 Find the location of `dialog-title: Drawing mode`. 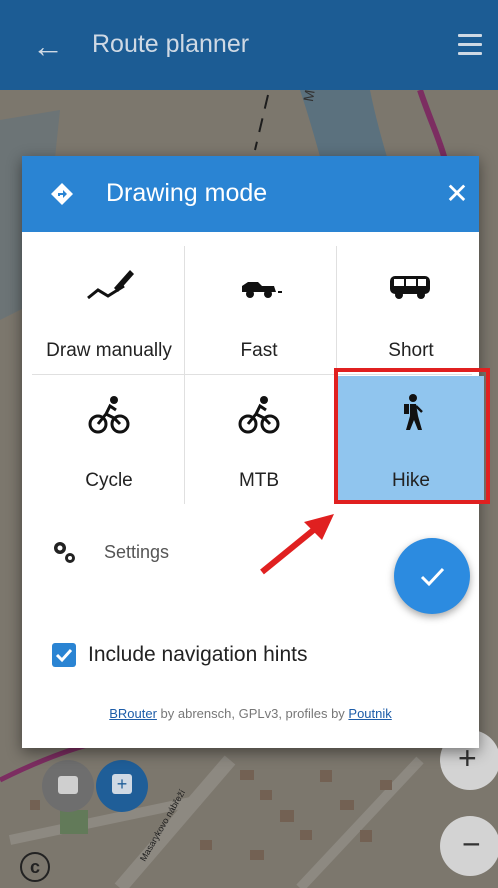

dialog-title: Drawing mode is located at coordinates (187, 193).